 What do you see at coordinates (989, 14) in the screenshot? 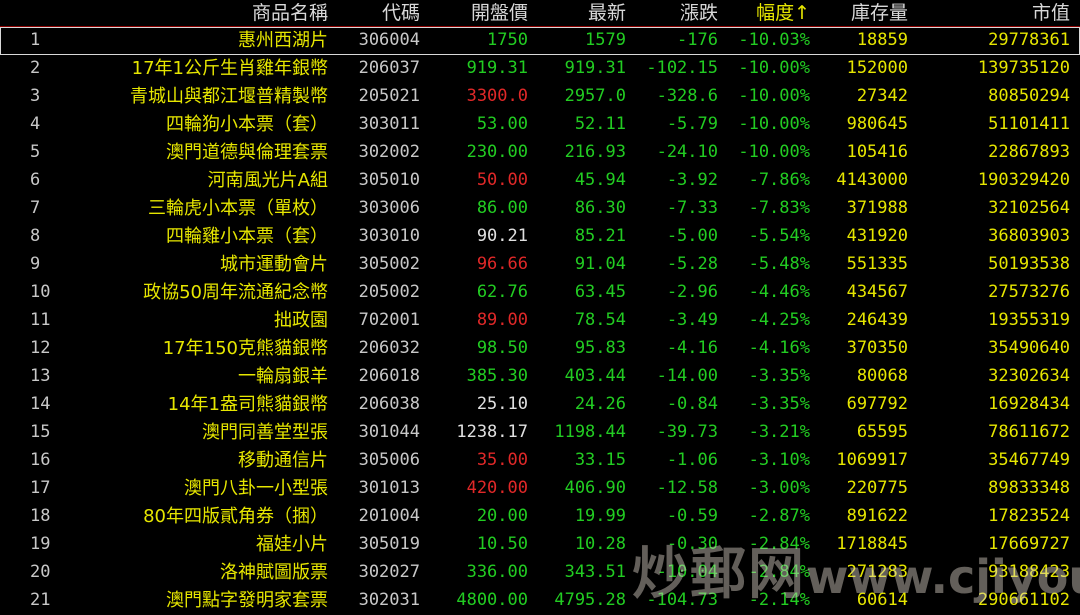
I see `header-mcap: 市值` at bounding box center [989, 14].